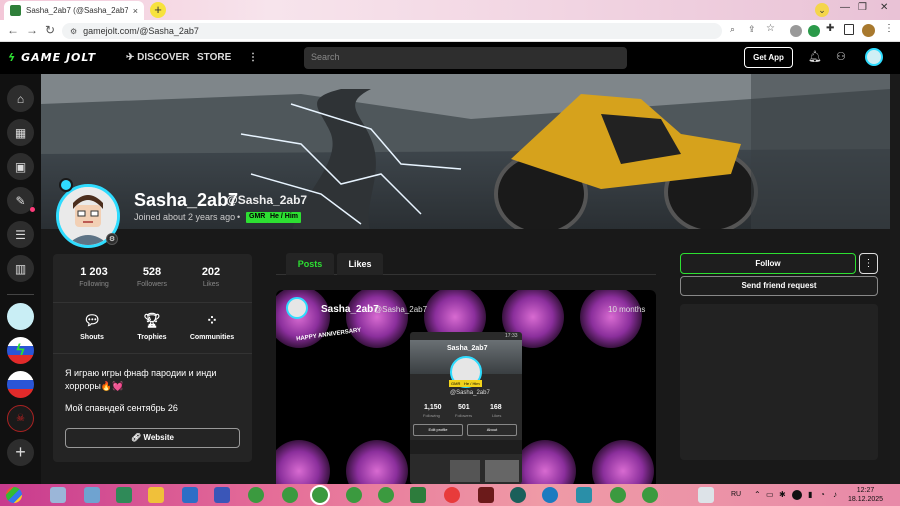 The width and height of the screenshot is (900, 506). Describe the element at coordinates (92, 320) in the screenshot. I see `shouts-icon: 💬︎` at that location.